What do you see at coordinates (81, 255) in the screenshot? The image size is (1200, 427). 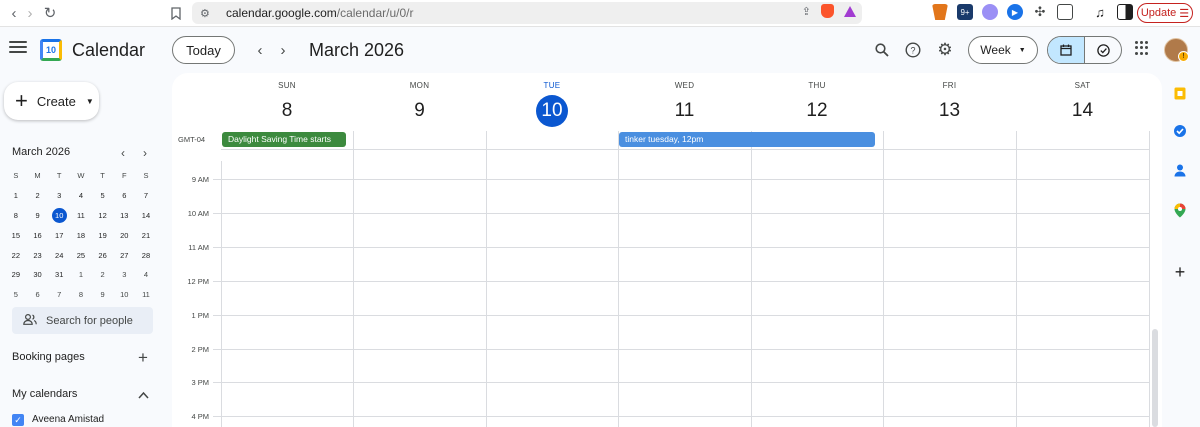 I see `mini-day: 25` at bounding box center [81, 255].